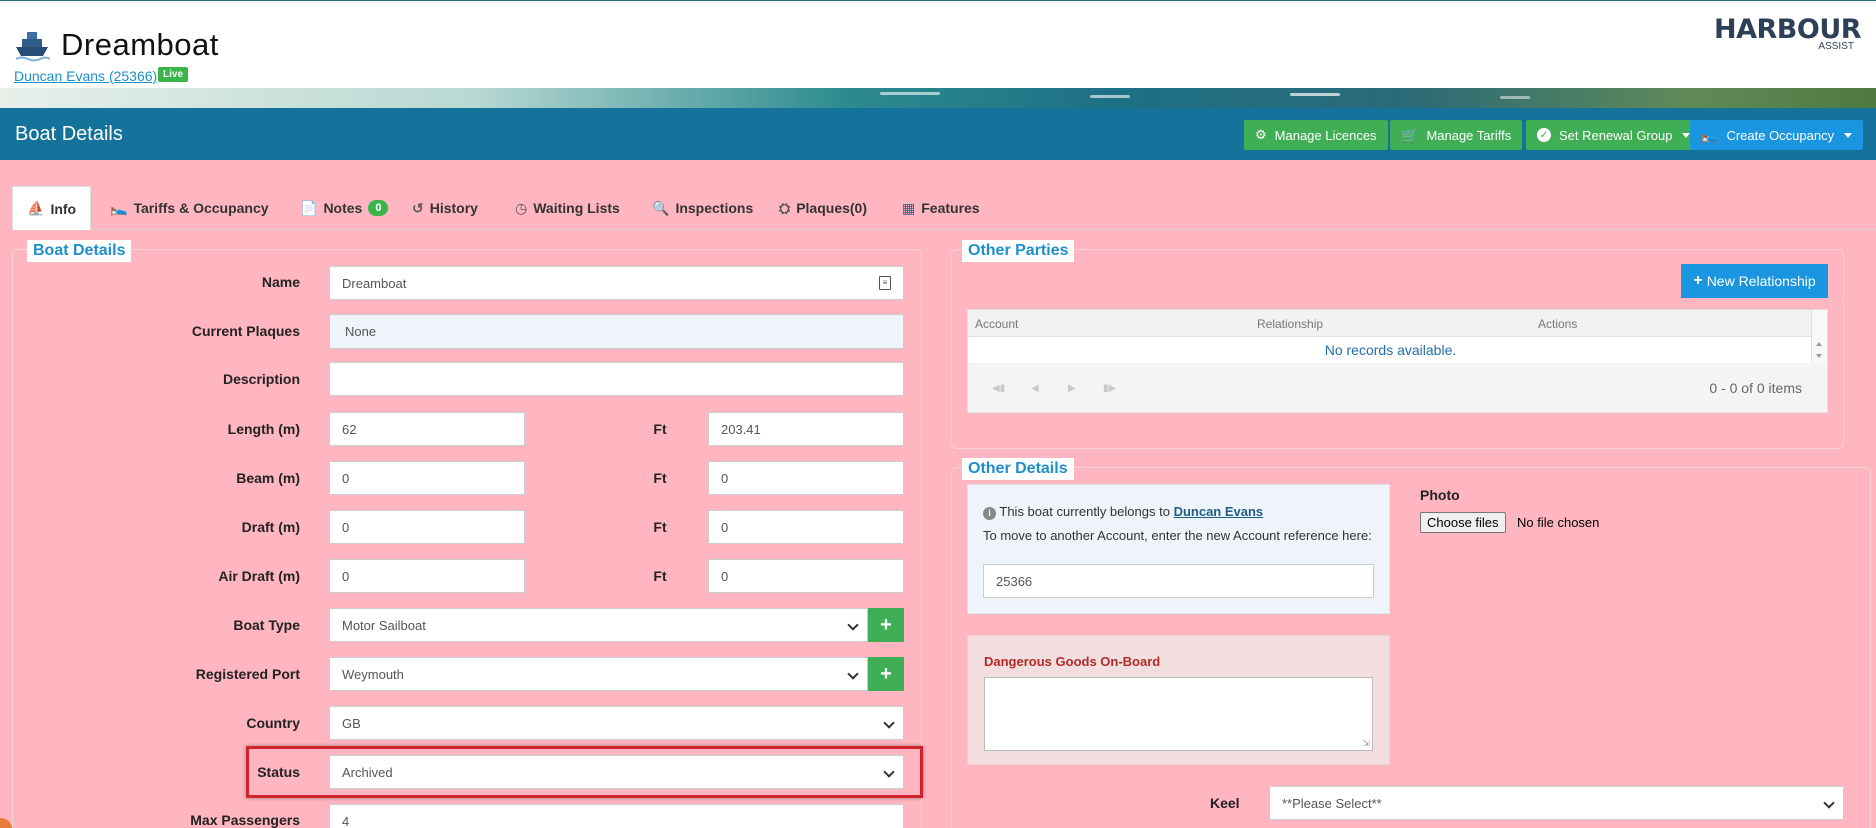 Image resolution: width=1876 pixels, height=828 pixels. Describe the element at coordinates (1819, 336) in the screenshot. I see `table-scrollbar` at that location.